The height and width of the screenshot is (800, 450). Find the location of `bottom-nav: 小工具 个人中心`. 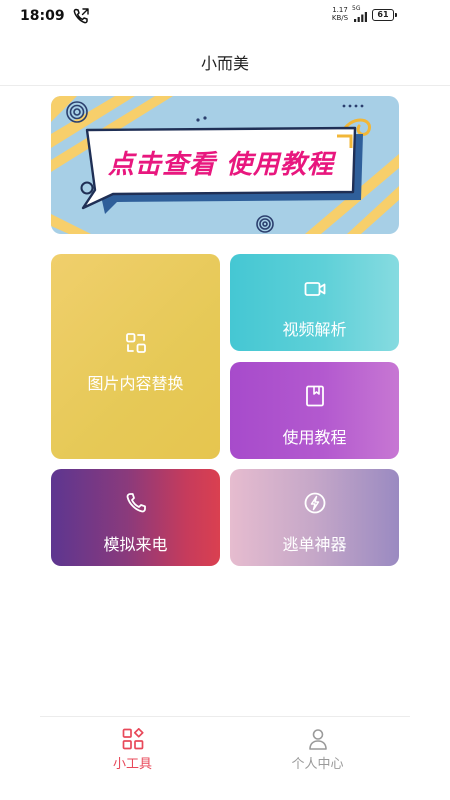

bottom-nav: 小工具 个人中心 is located at coordinates (225, 758).